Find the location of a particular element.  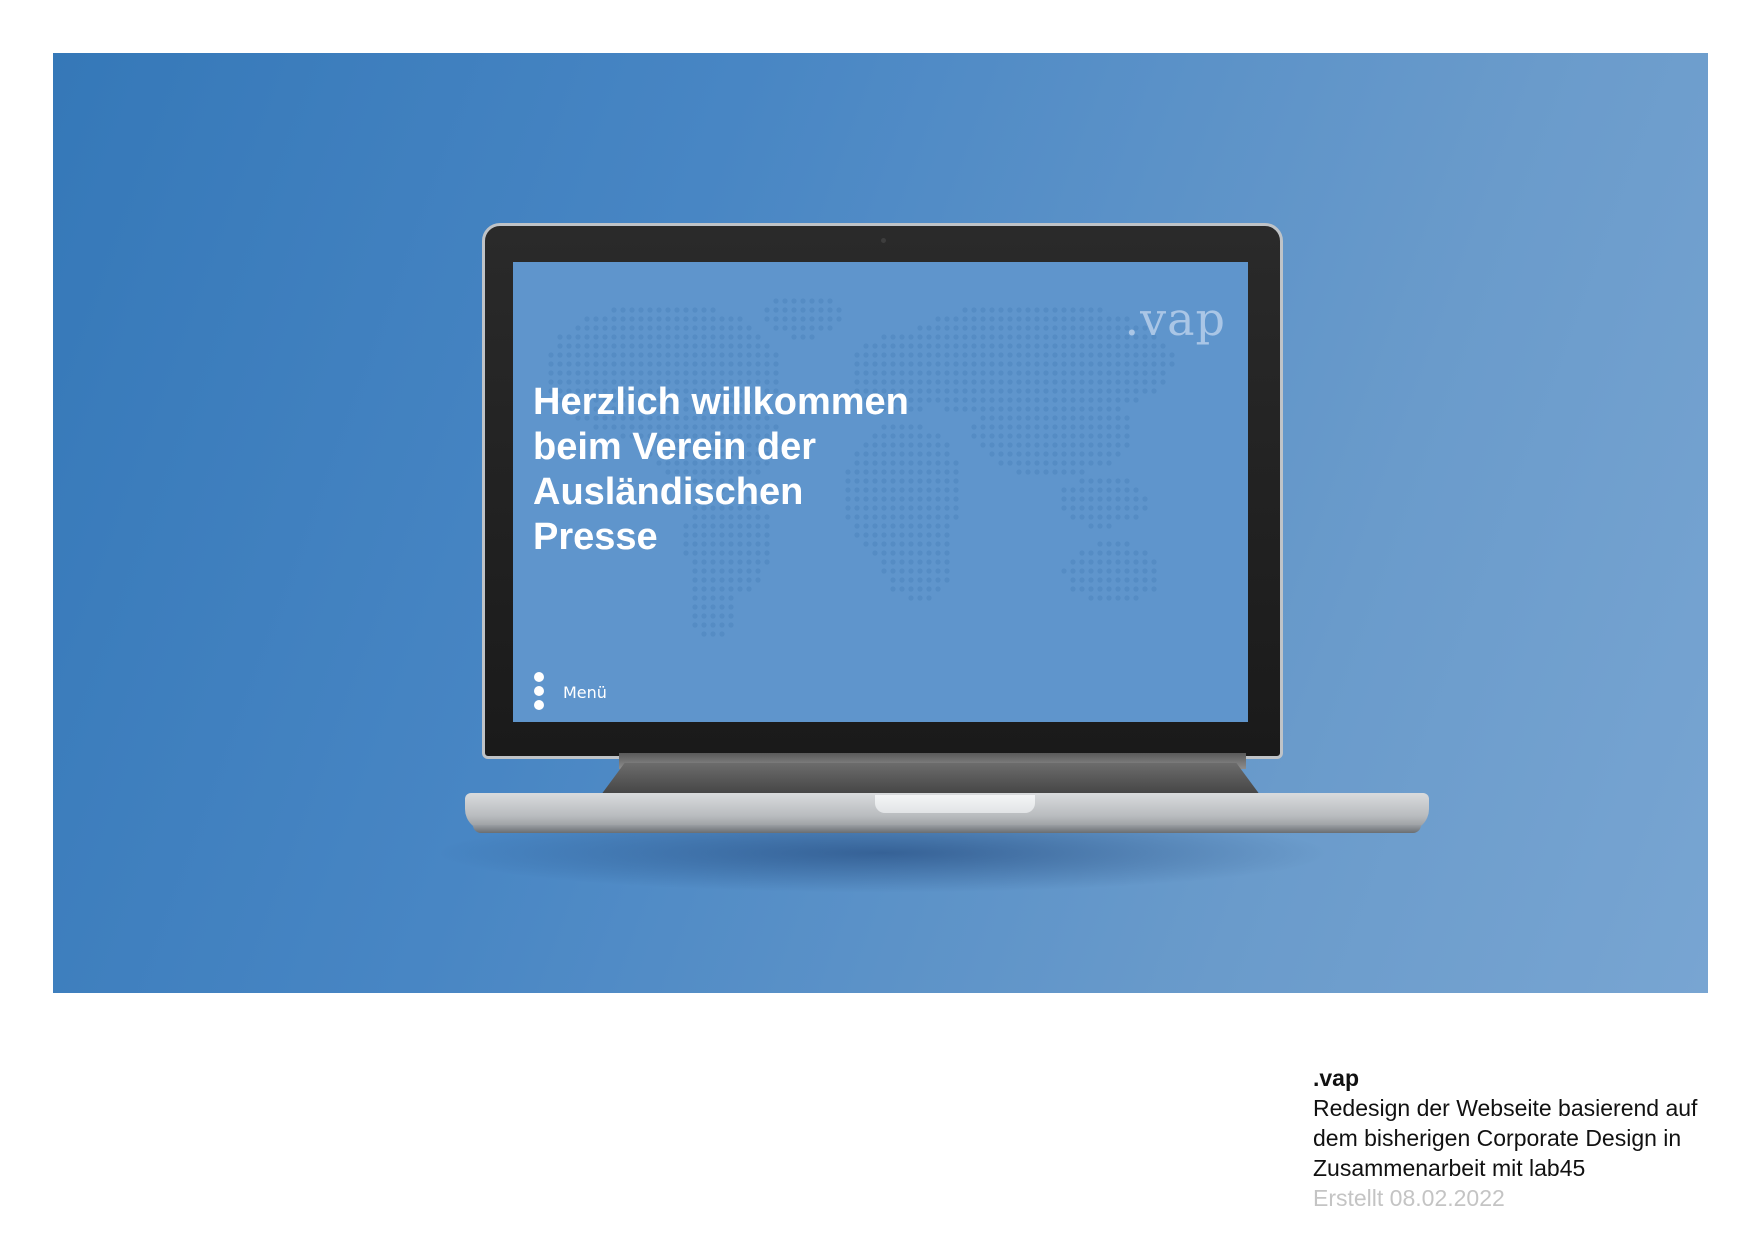

menu-label: Menü is located at coordinates (585, 692).